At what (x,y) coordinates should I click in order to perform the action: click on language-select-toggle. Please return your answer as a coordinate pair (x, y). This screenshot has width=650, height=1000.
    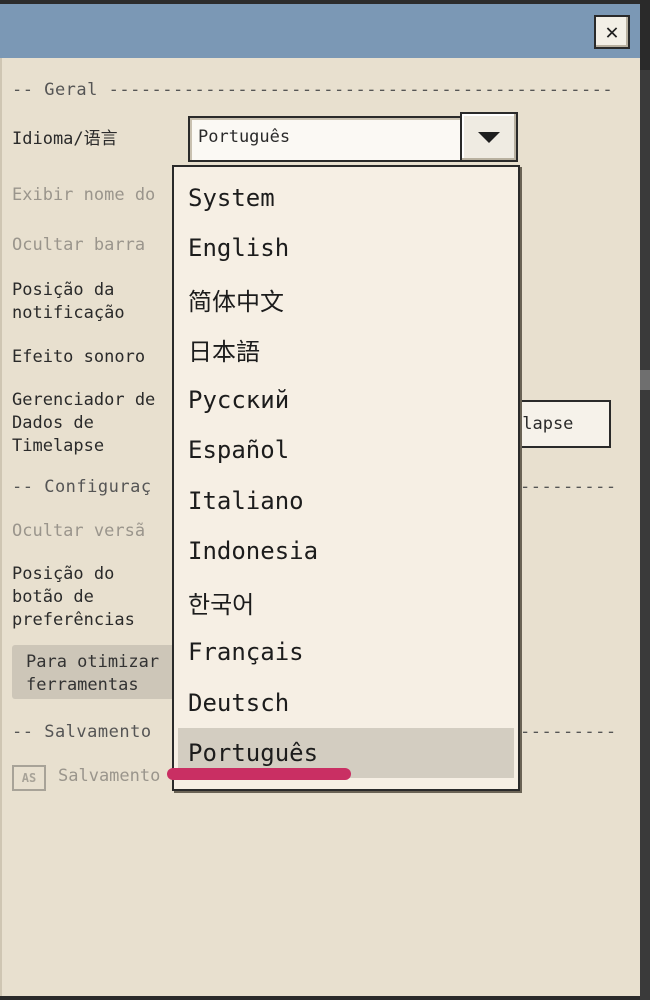
    Looking at the image, I should click on (489, 137).